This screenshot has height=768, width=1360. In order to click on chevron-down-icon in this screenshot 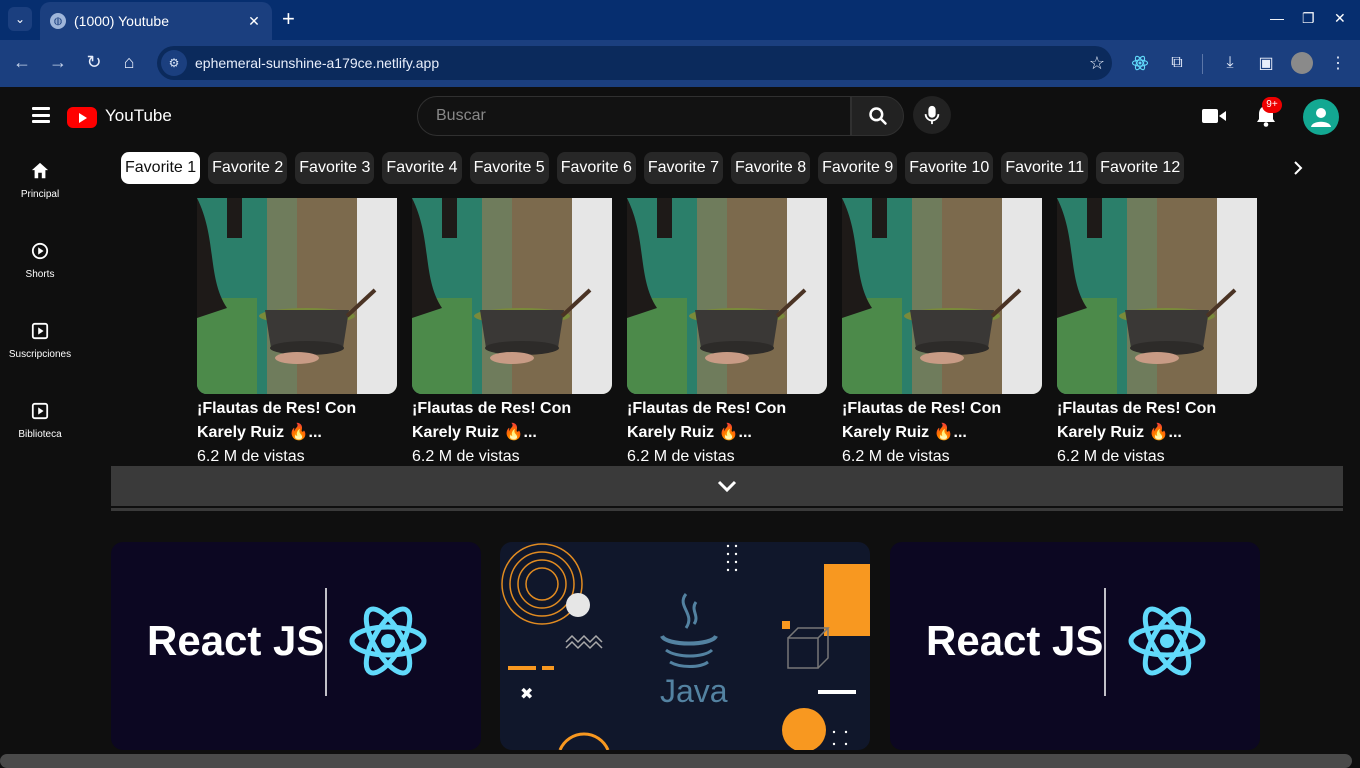, I will do `click(727, 486)`.